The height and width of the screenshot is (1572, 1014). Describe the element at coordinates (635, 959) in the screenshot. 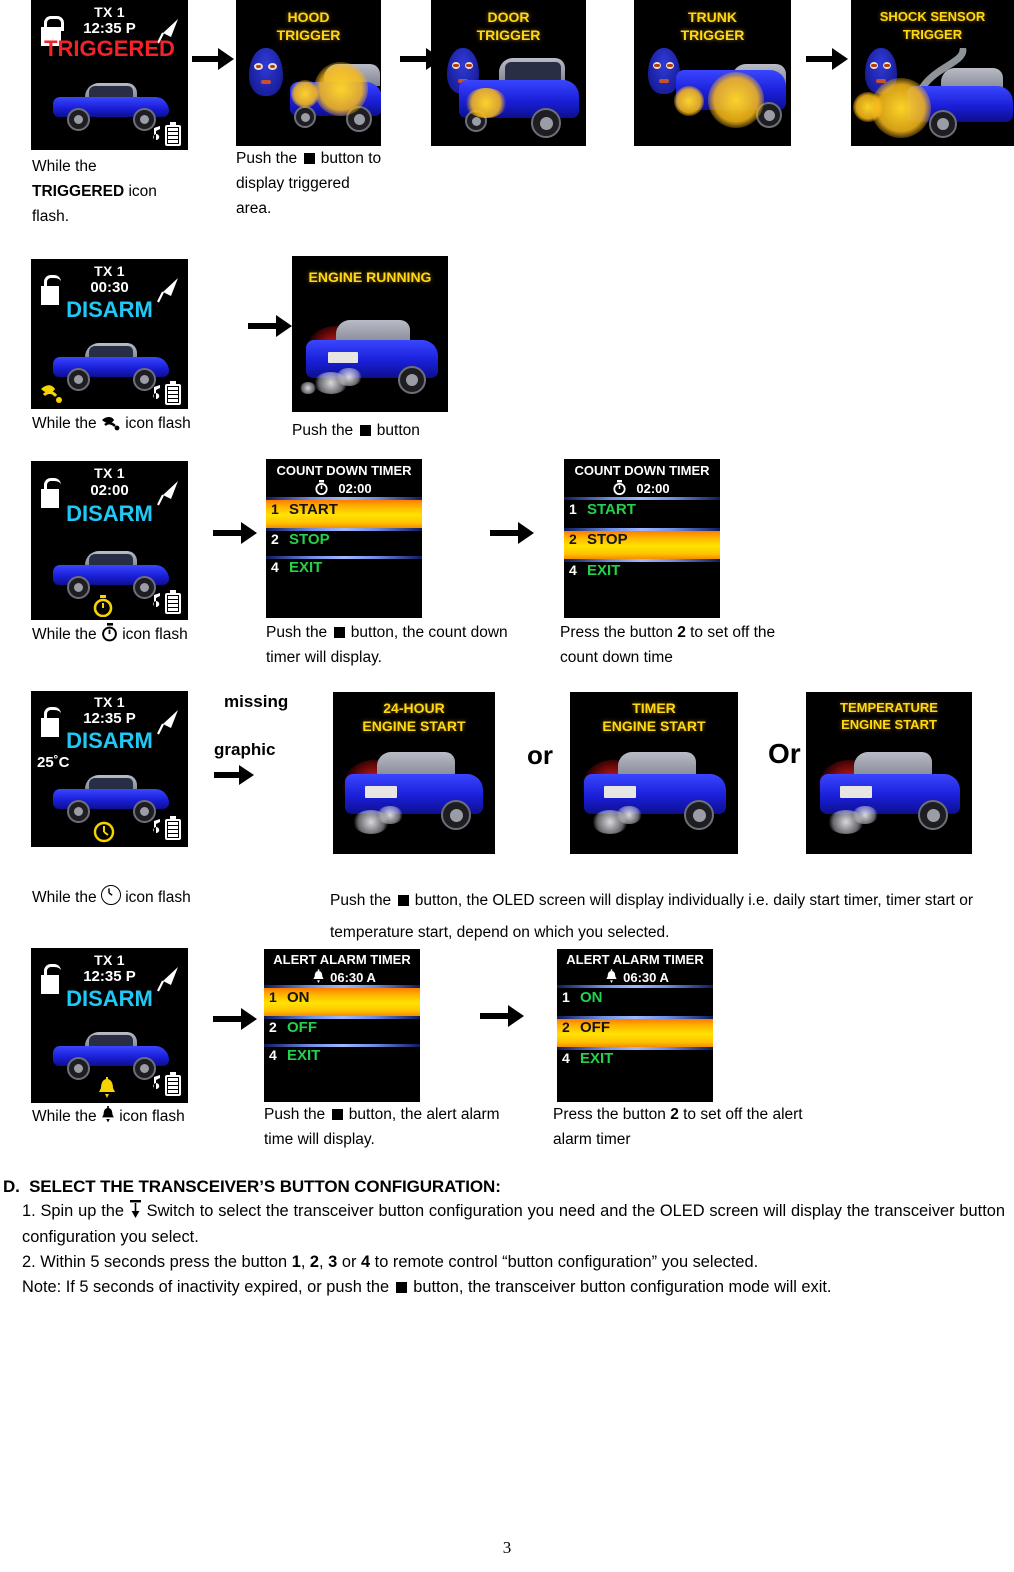

I see `menu-title: ALERT ALARM TIMER` at that location.